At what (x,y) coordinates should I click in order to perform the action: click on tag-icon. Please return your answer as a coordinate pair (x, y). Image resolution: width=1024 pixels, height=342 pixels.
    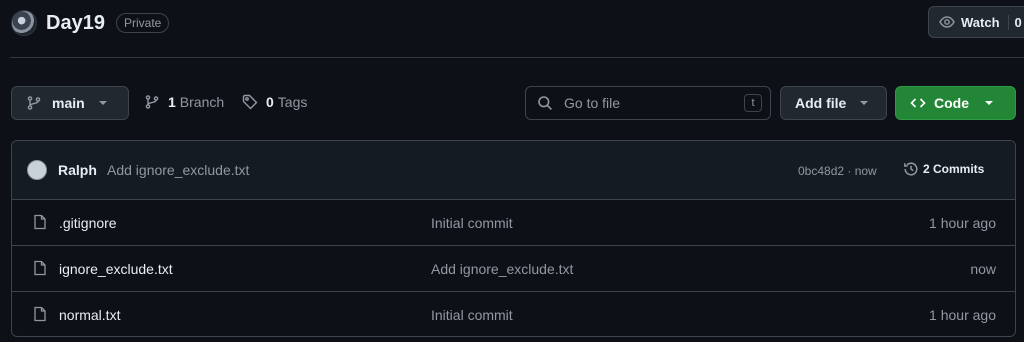
    Looking at the image, I should click on (250, 102).